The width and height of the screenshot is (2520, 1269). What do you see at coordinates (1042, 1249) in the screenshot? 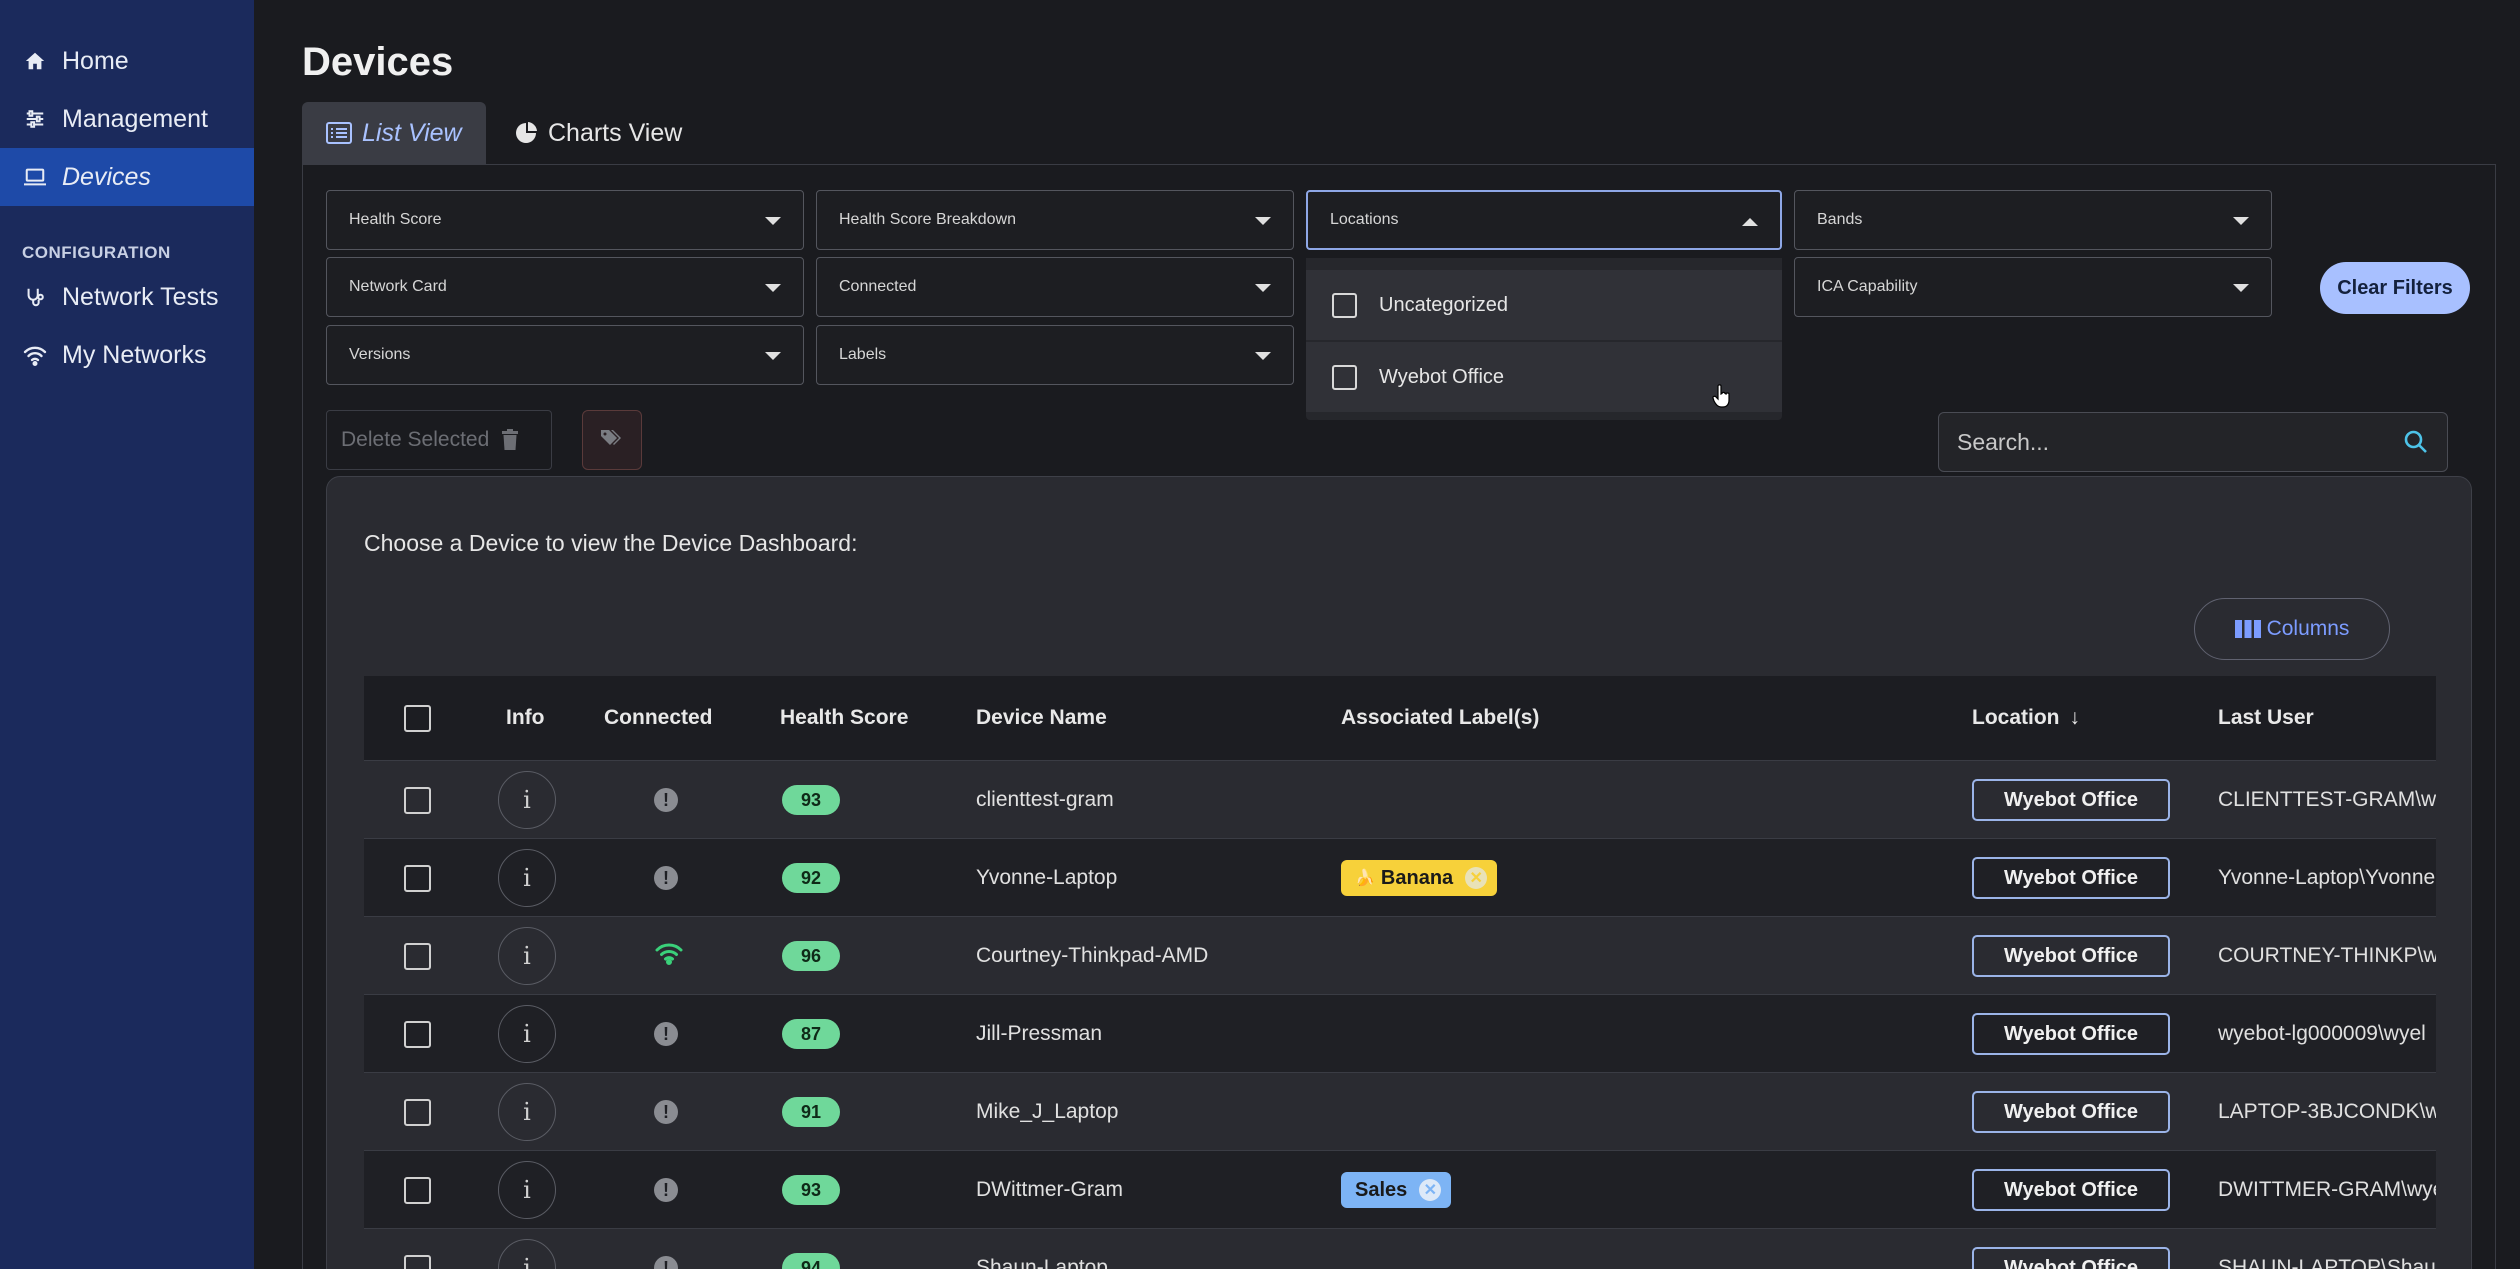
I see `row-device-name: Shaun-Laptop` at bounding box center [1042, 1249].